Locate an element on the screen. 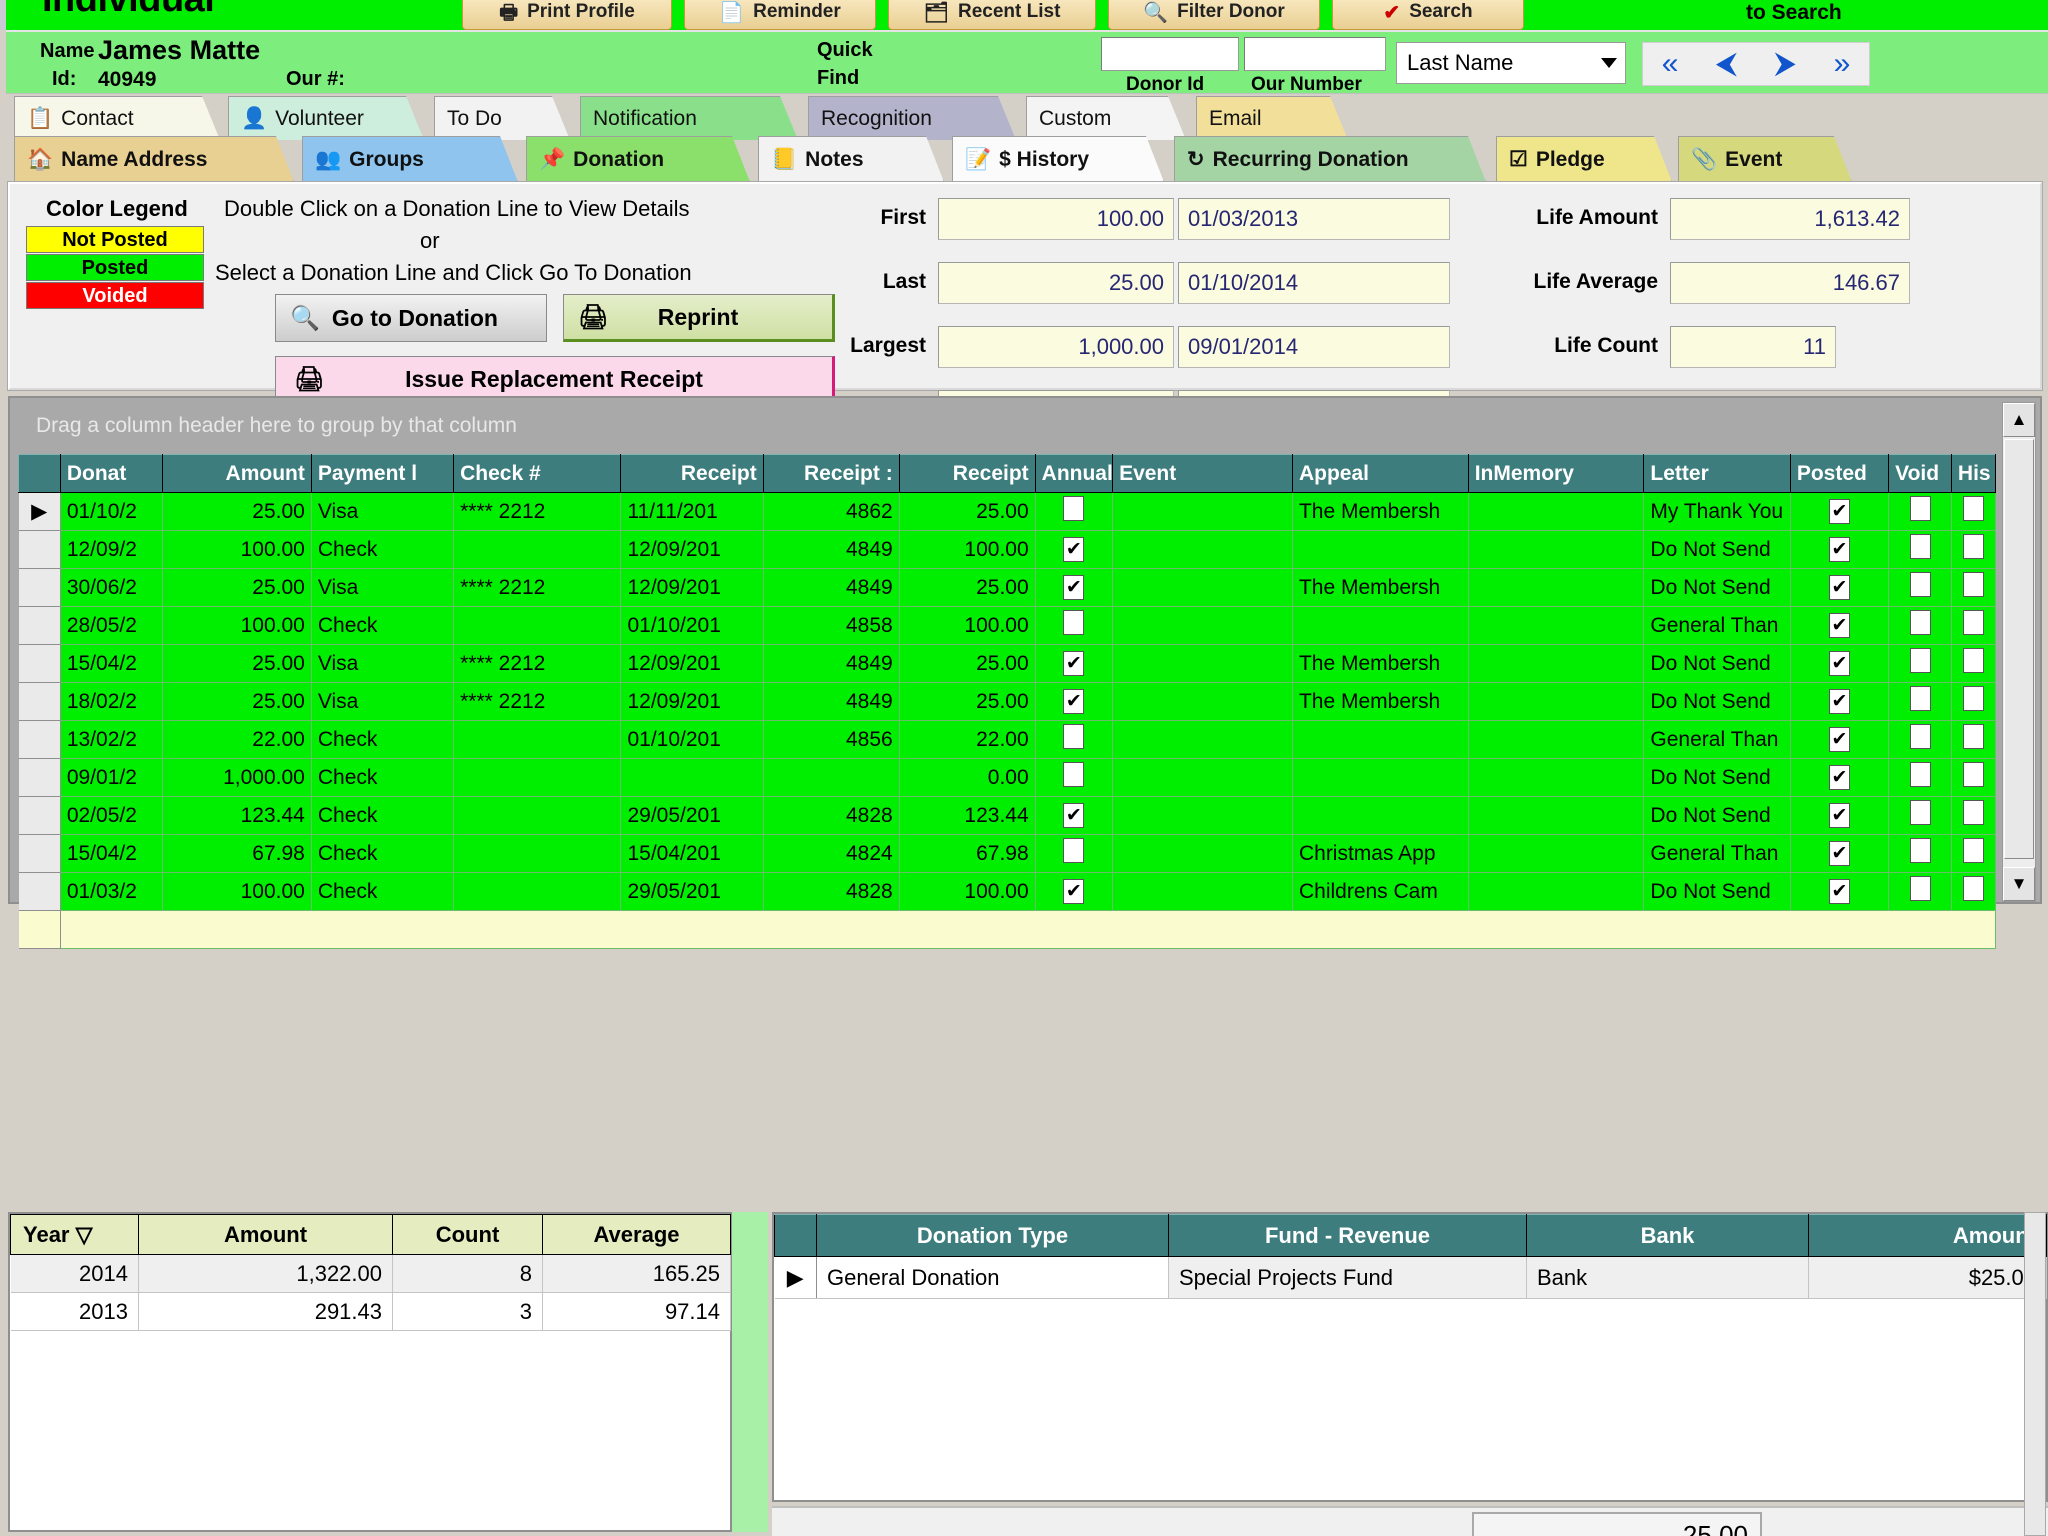  column-header-amount: Amount is located at coordinates (237, 473).